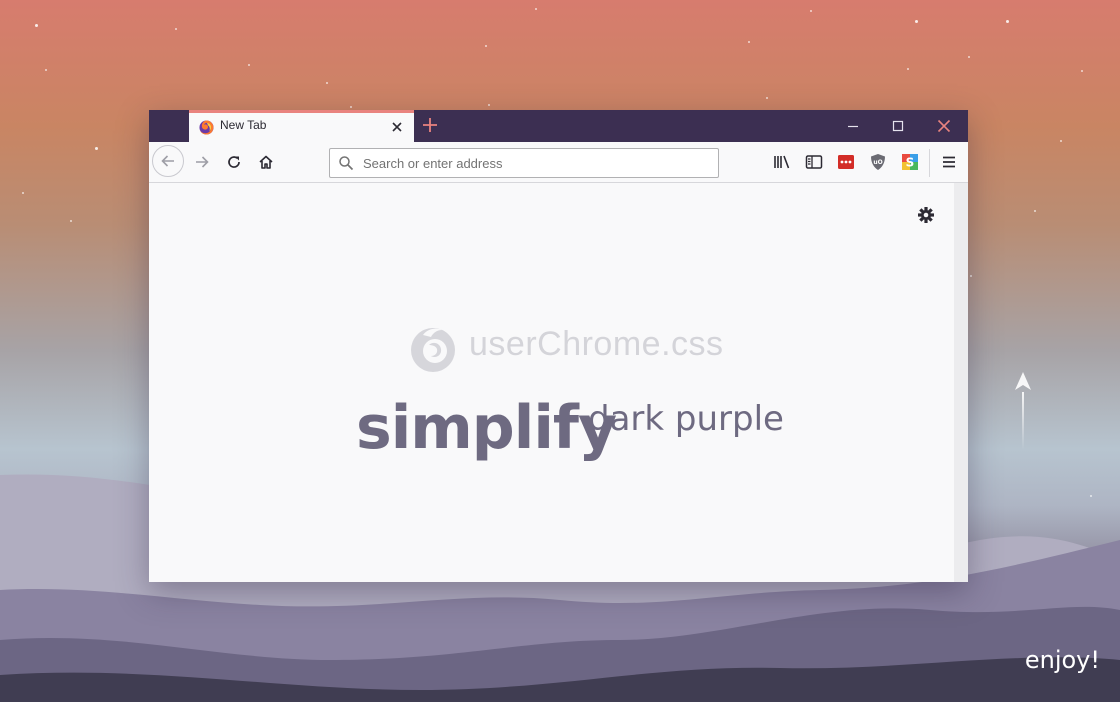 The width and height of the screenshot is (1120, 702). I want to click on library-icon, so click(782, 162).